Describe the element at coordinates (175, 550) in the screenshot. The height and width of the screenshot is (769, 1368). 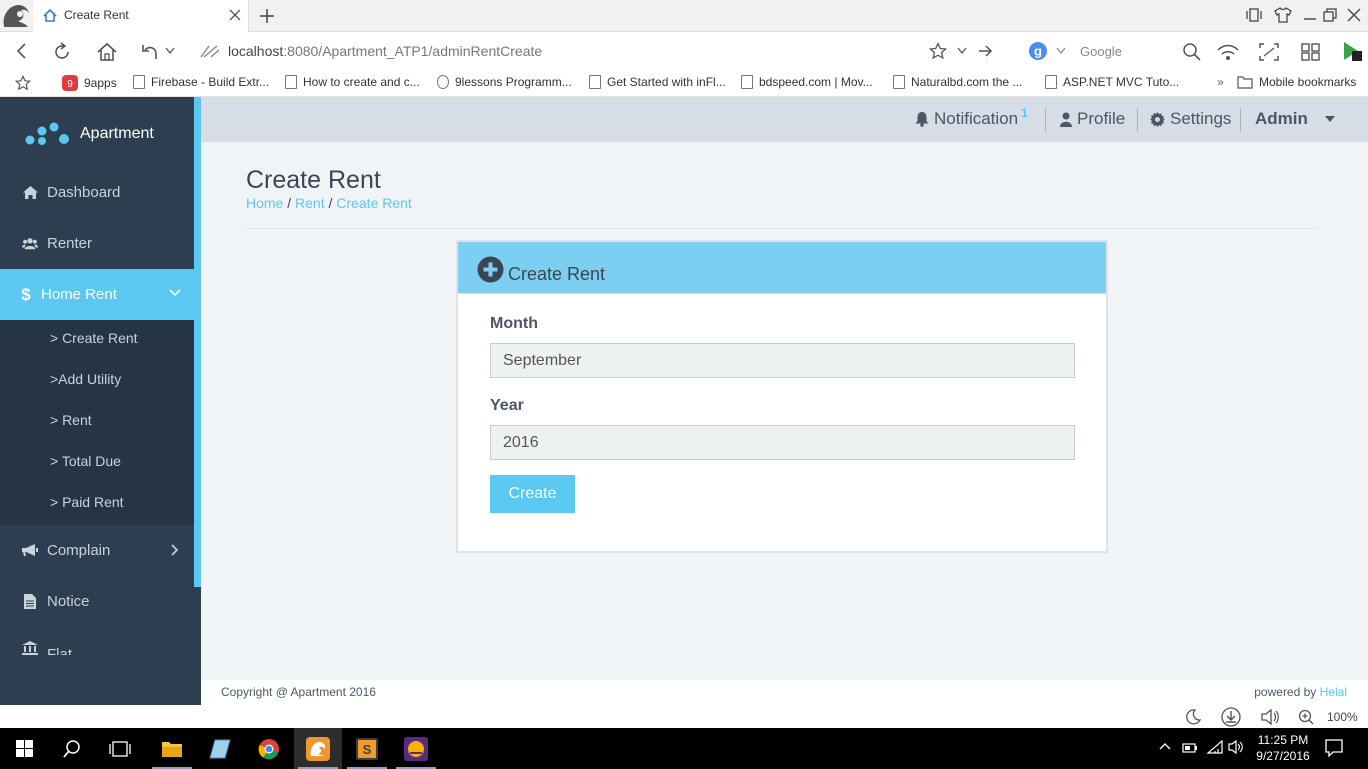
I see `chevron-right-icon` at that location.